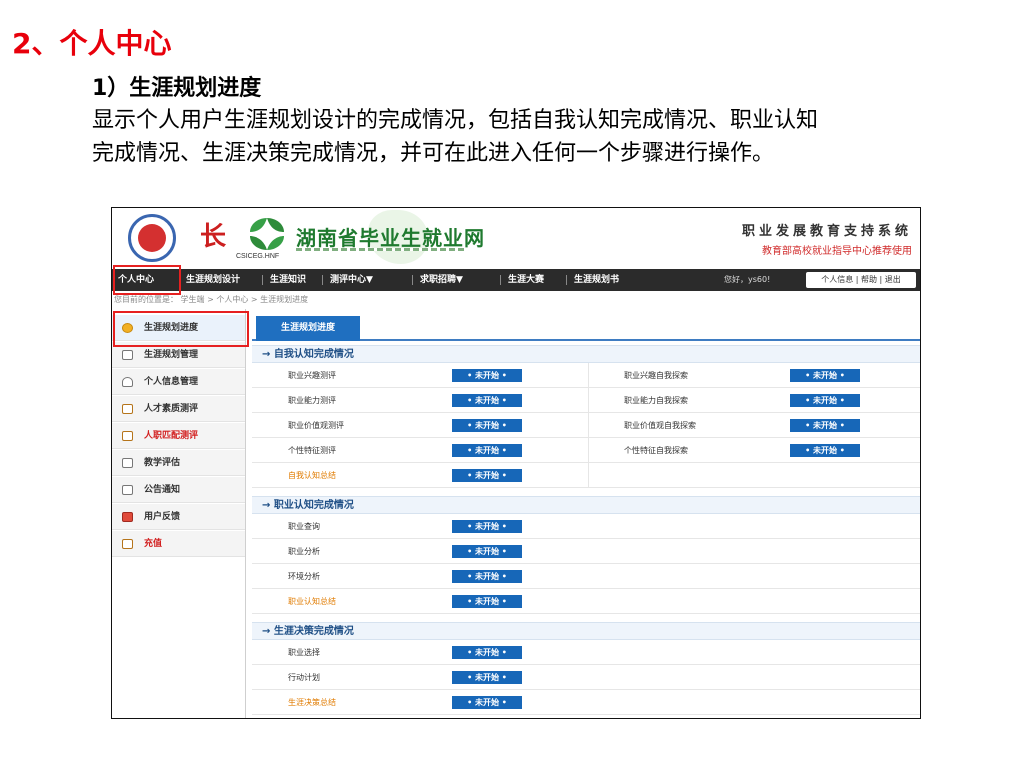 This screenshot has width=1024, height=768. Describe the element at coordinates (127, 382) in the screenshot. I see `user-icon` at that location.